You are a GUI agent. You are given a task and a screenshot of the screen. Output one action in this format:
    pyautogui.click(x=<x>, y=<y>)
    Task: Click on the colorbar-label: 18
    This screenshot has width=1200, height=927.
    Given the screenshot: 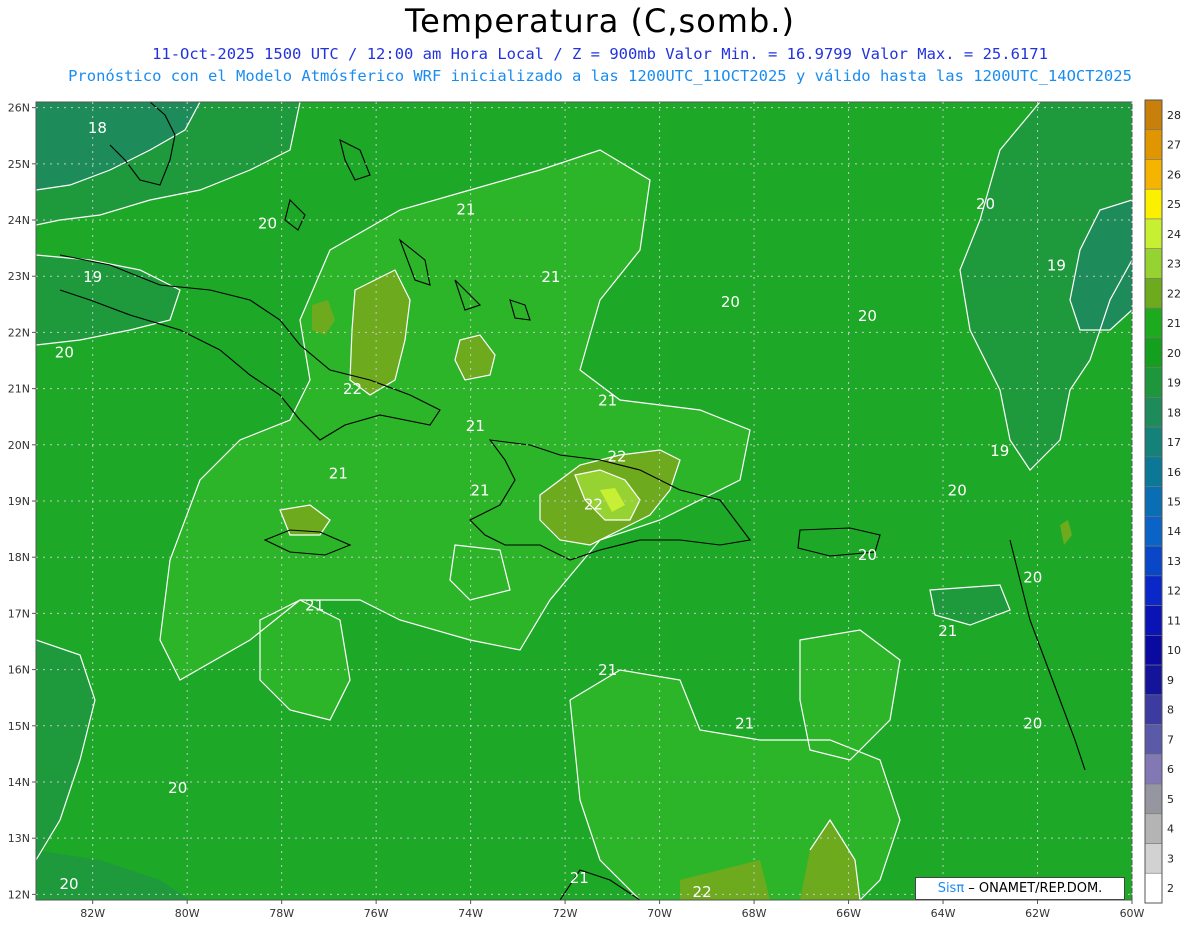 What is the action you would take?
    pyautogui.click(x=1174, y=412)
    